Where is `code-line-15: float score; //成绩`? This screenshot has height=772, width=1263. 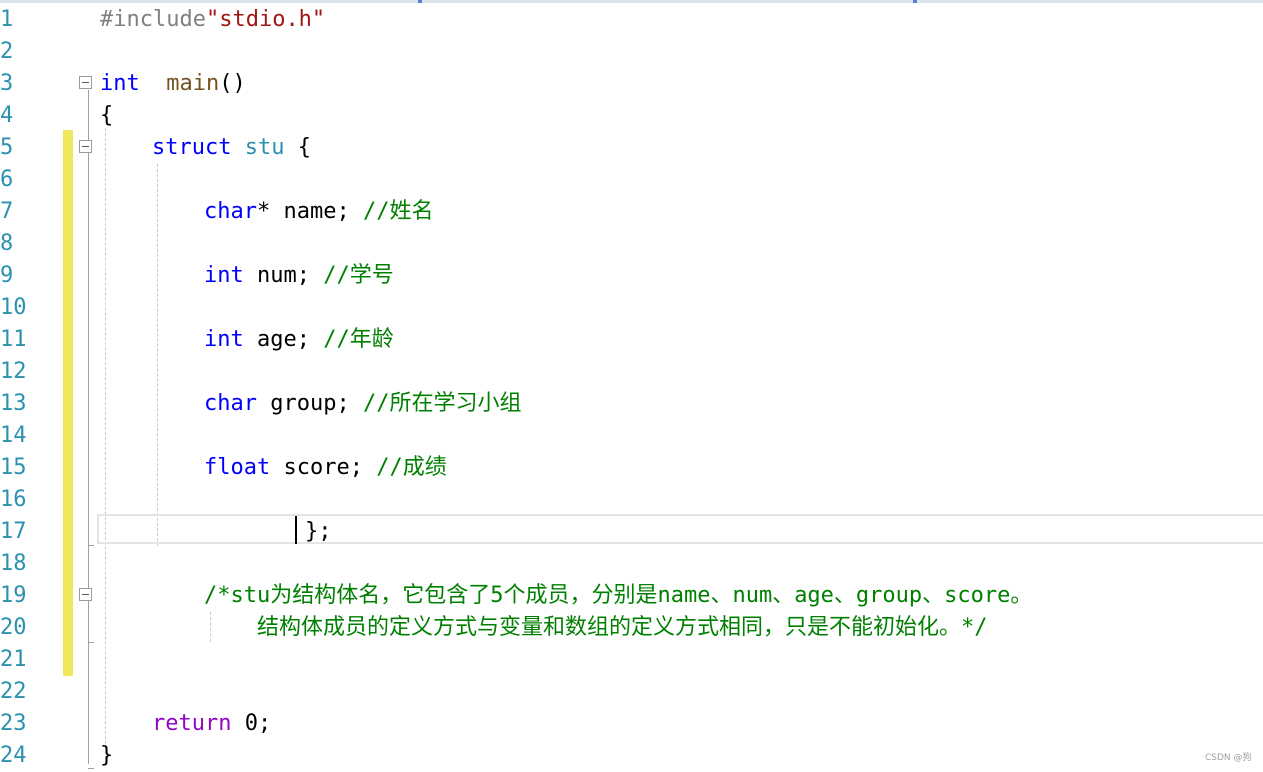 code-line-15: float score; //成绩 is located at coordinates (325, 468).